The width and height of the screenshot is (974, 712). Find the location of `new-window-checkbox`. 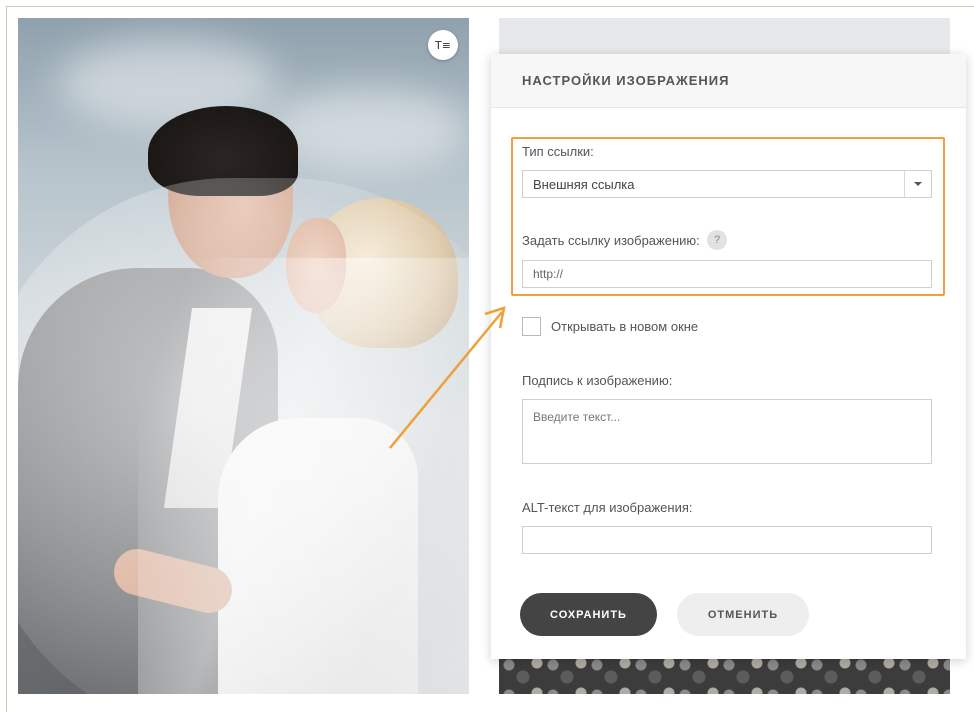

new-window-checkbox is located at coordinates (531, 326).